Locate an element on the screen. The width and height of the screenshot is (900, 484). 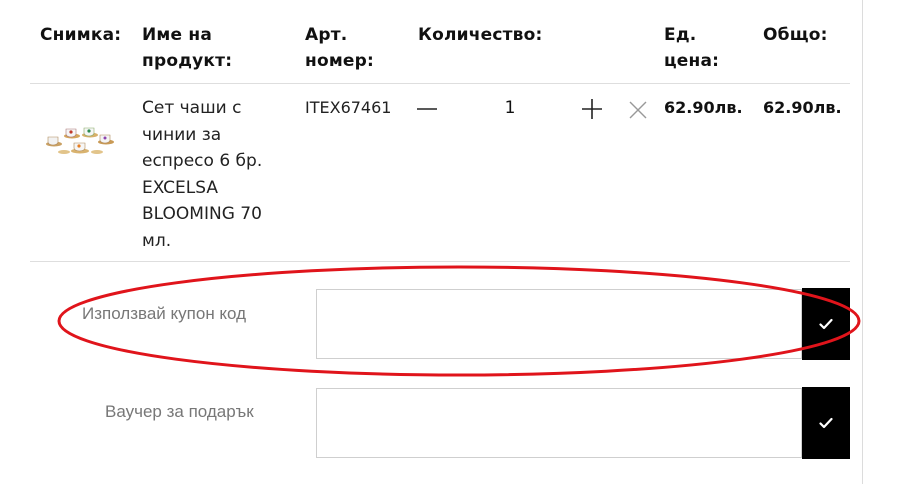
remove-item-button is located at coordinates (638, 110).